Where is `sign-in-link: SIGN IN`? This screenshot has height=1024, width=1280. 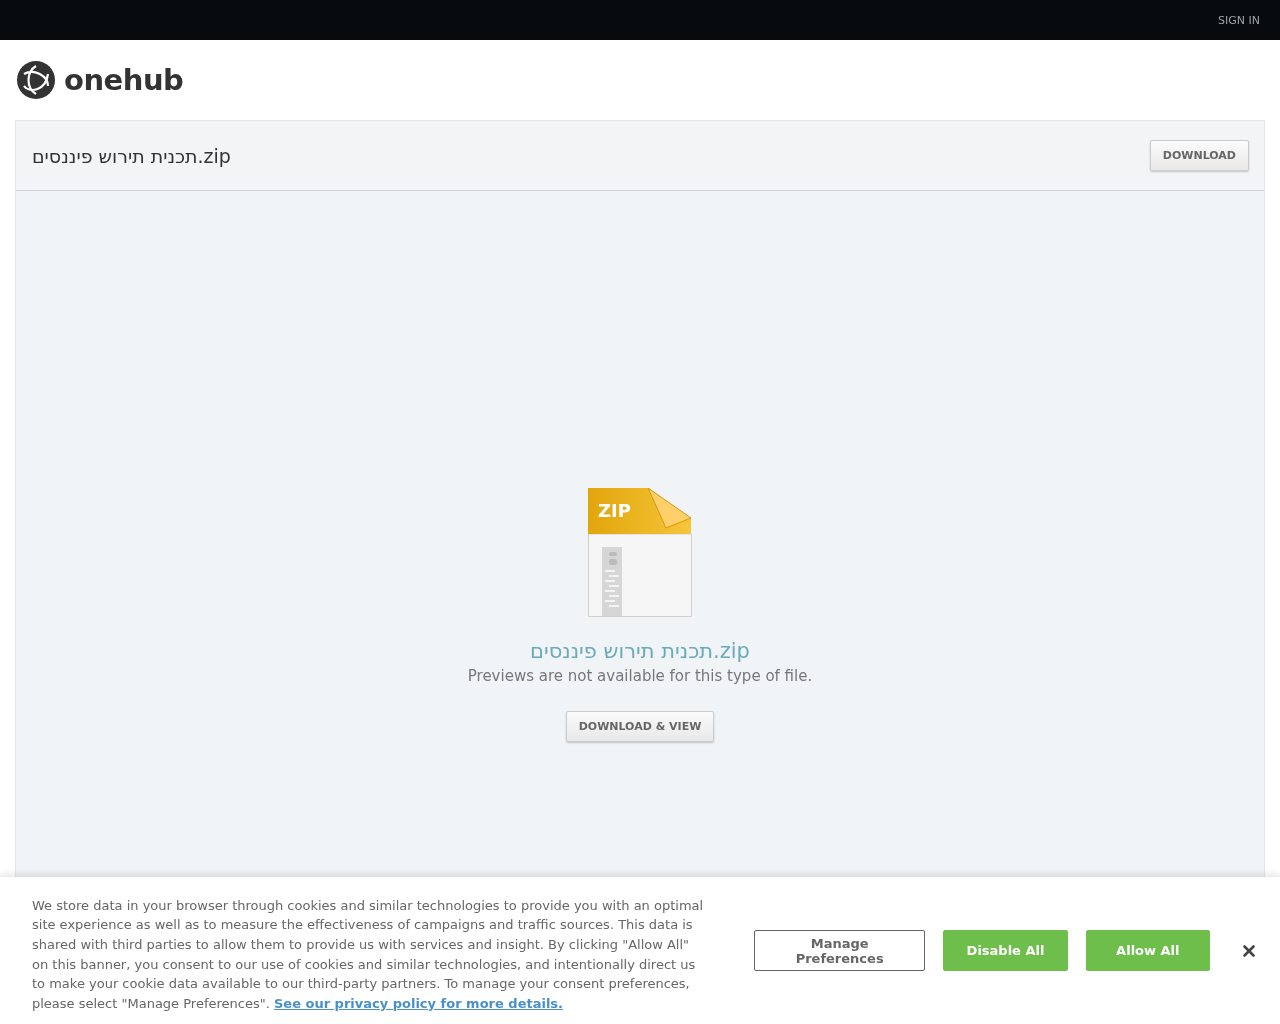 sign-in-link: SIGN IN is located at coordinates (1239, 20).